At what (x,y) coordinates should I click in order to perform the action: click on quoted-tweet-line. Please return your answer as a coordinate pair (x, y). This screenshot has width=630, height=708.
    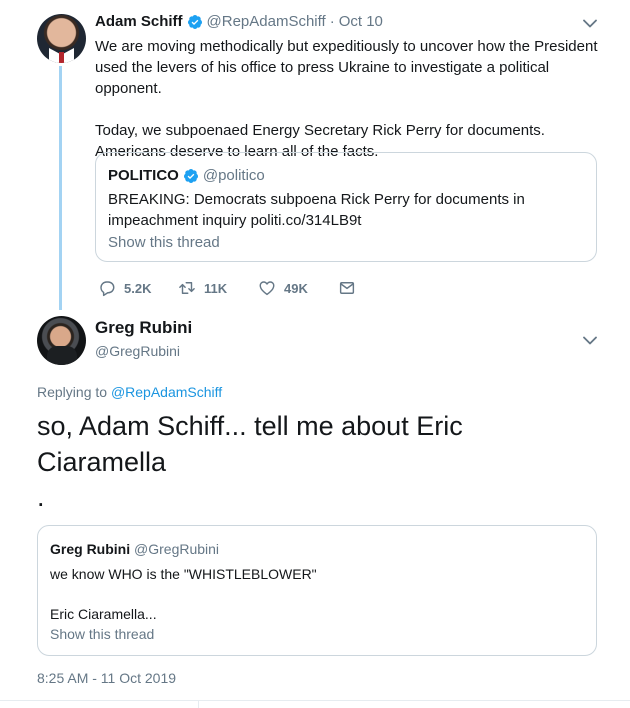
    Looking at the image, I should click on (183, 594).